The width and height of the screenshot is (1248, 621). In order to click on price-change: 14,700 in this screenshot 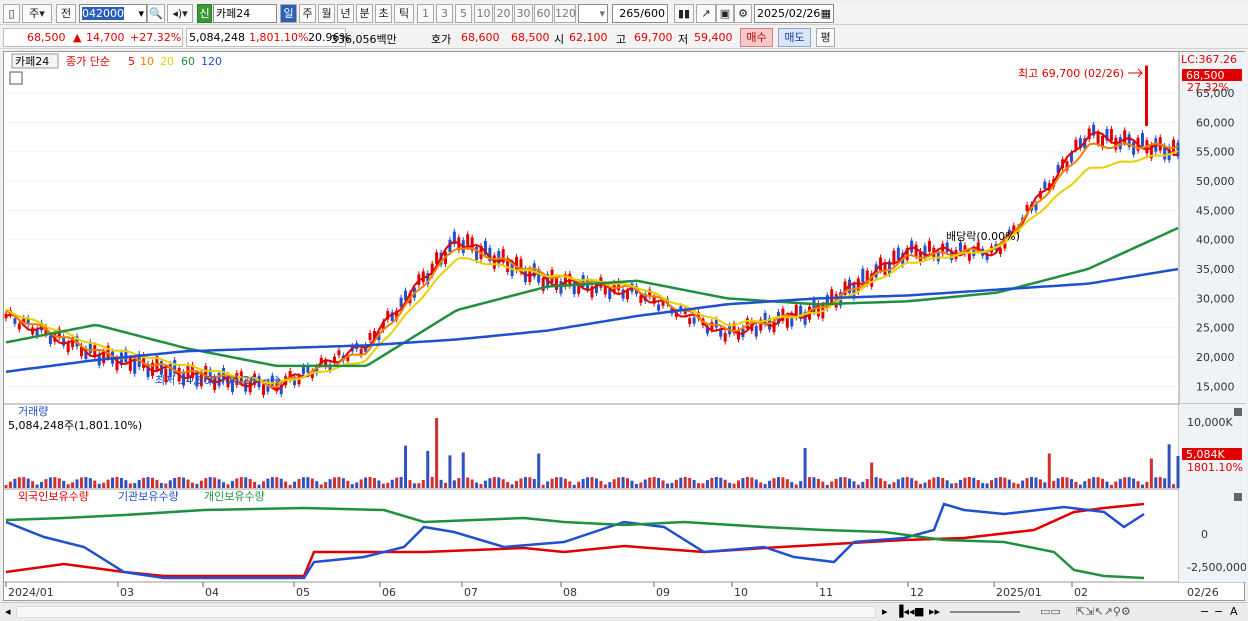, I will do `click(105, 37)`.